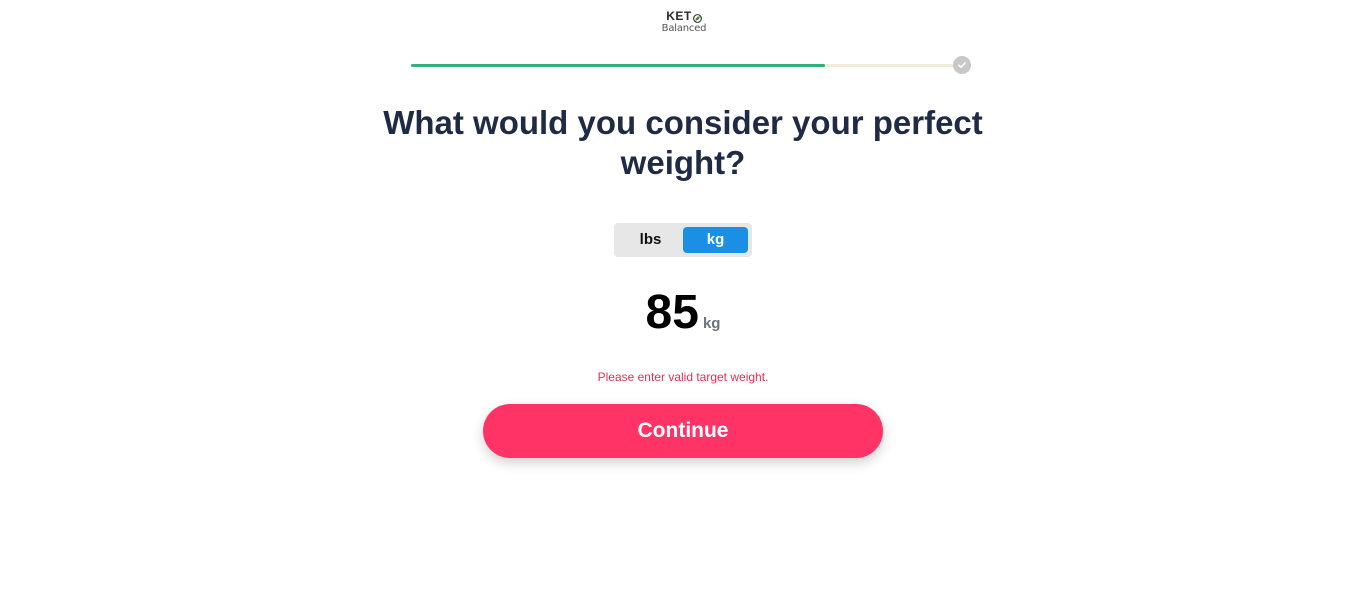 This screenshot has width=1366, height=599. What do you see at coordinates (697, 17) in the screenshot?
I see `leaf-icon` at bounding box center [697, 17].